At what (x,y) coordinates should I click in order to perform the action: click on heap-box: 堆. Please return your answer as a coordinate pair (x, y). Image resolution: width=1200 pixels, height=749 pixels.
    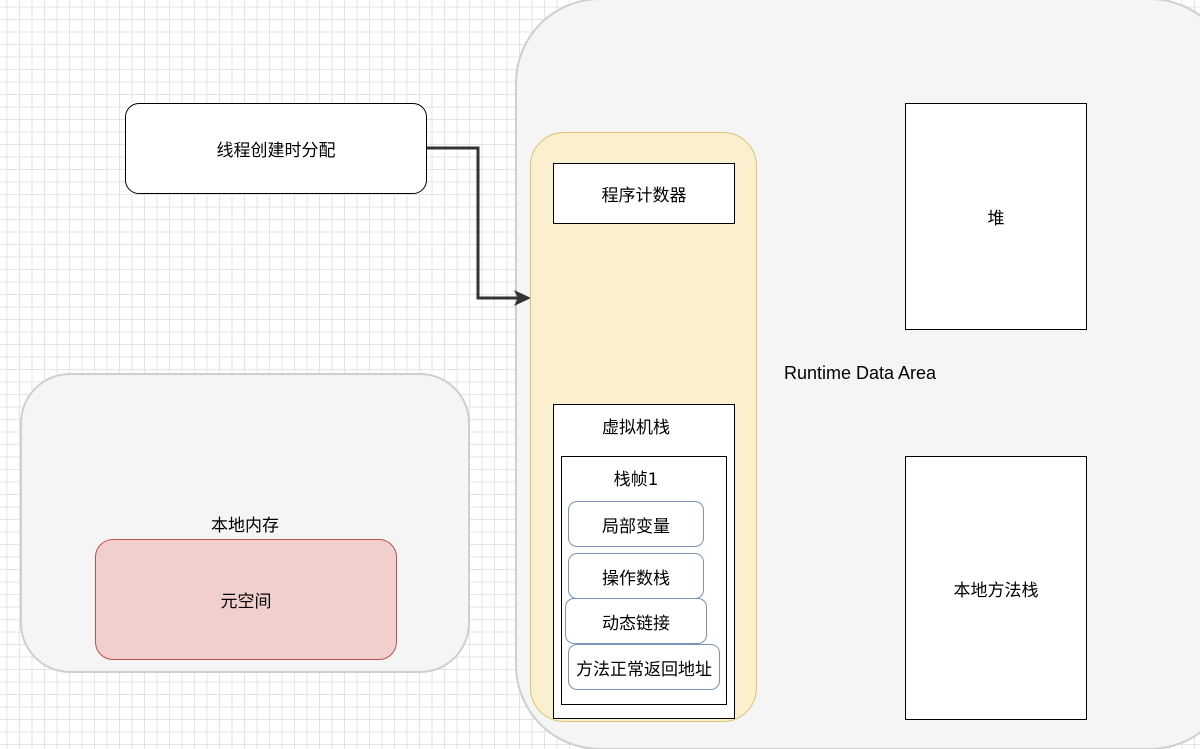
    Looking at the image, I should click on (996, 216).